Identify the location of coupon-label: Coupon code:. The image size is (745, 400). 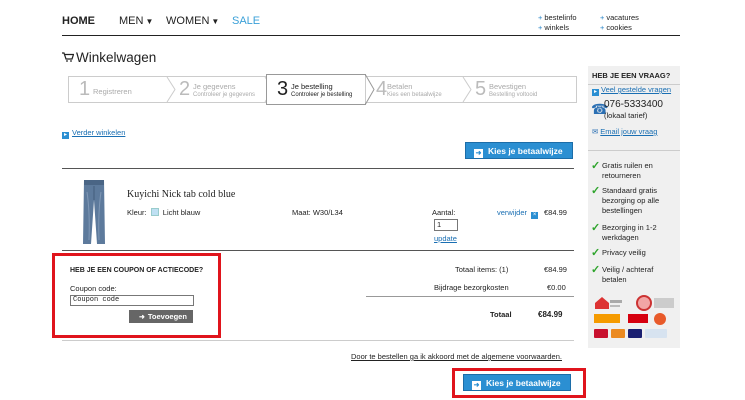
(93, 288).